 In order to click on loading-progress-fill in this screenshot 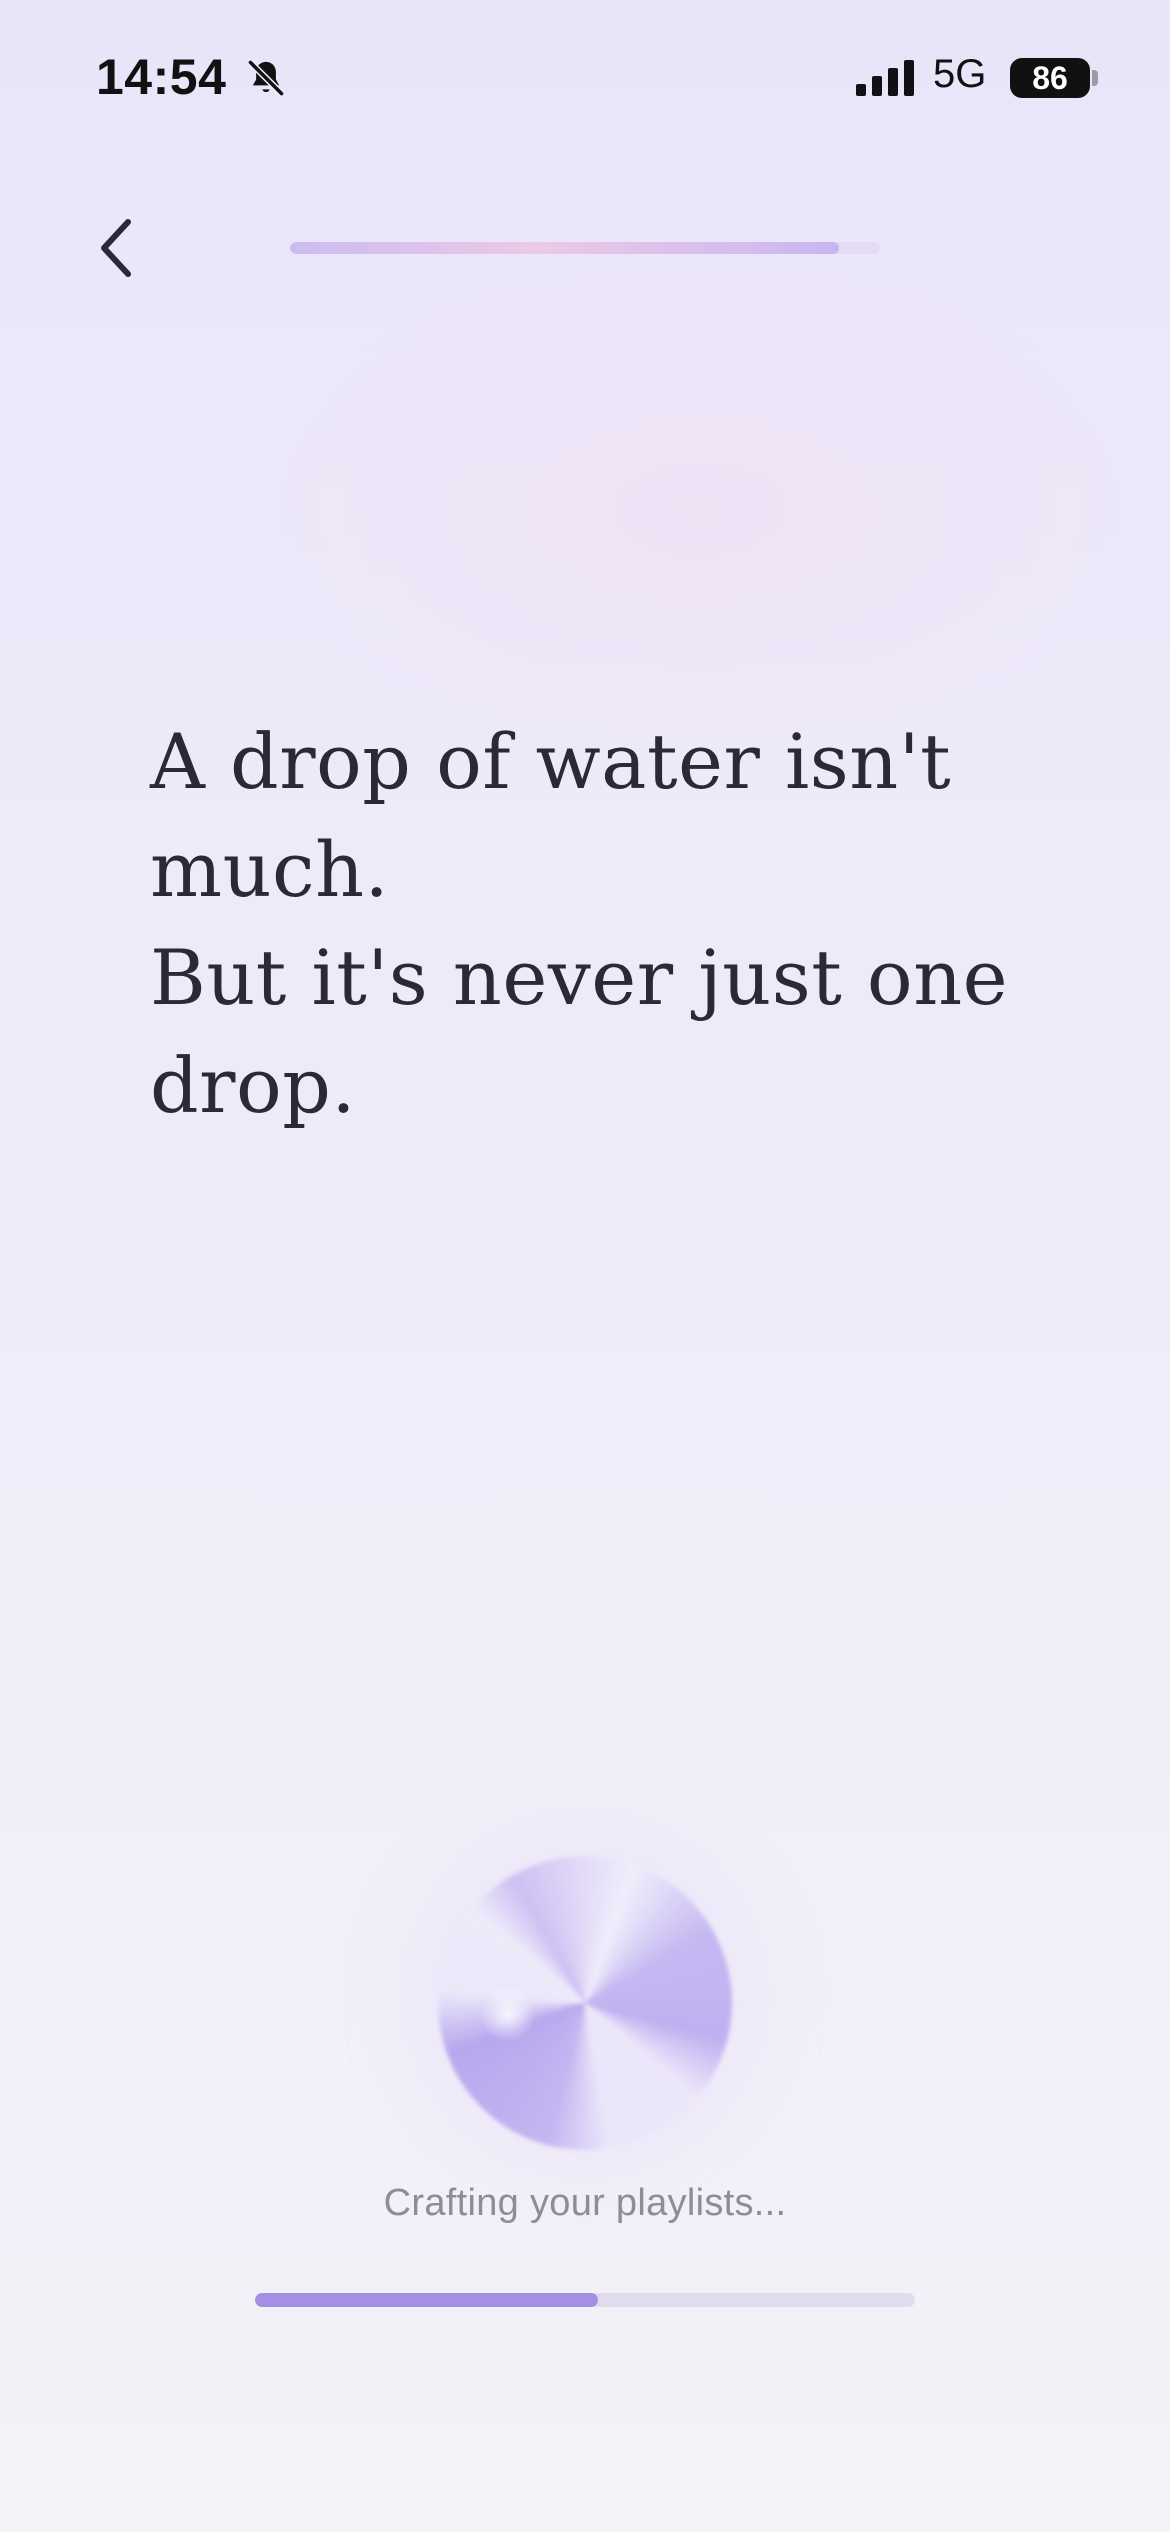, I will do `click(427, 2300)`.